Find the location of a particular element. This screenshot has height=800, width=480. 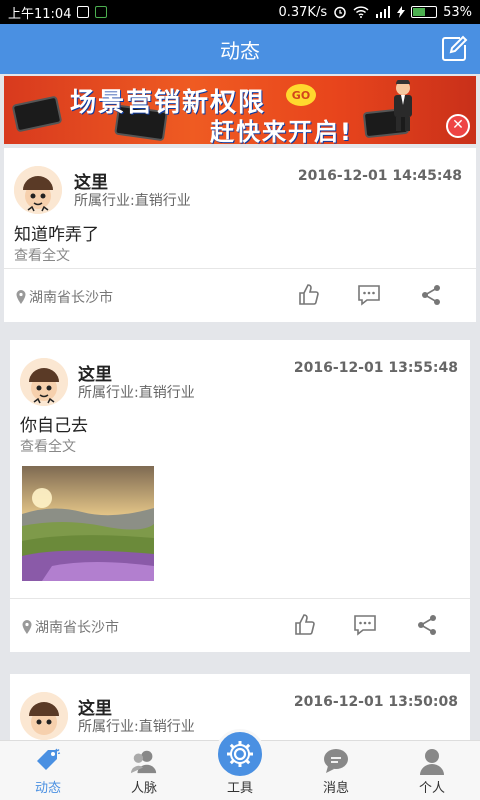

businessman-illustration is located at coordinates (403, 105).